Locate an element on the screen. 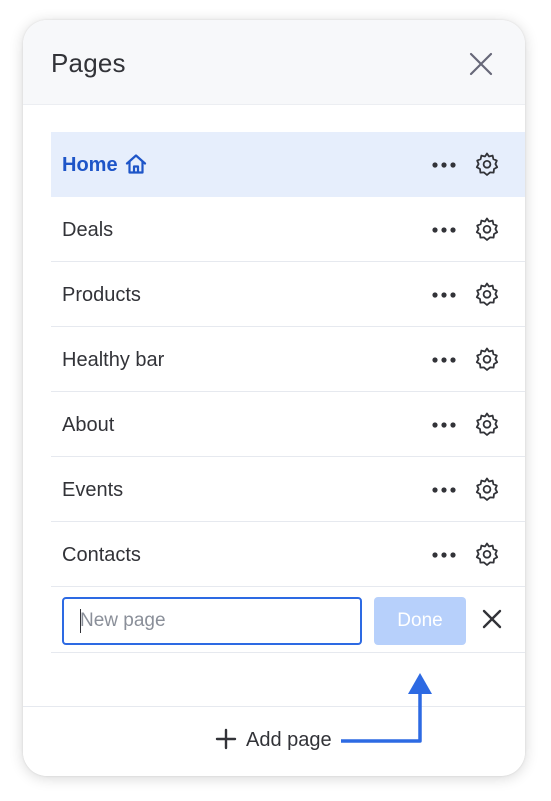 The height and width of the screenshot is (801, 551). add-page-label: Add page is located at coordinates (289, 740).